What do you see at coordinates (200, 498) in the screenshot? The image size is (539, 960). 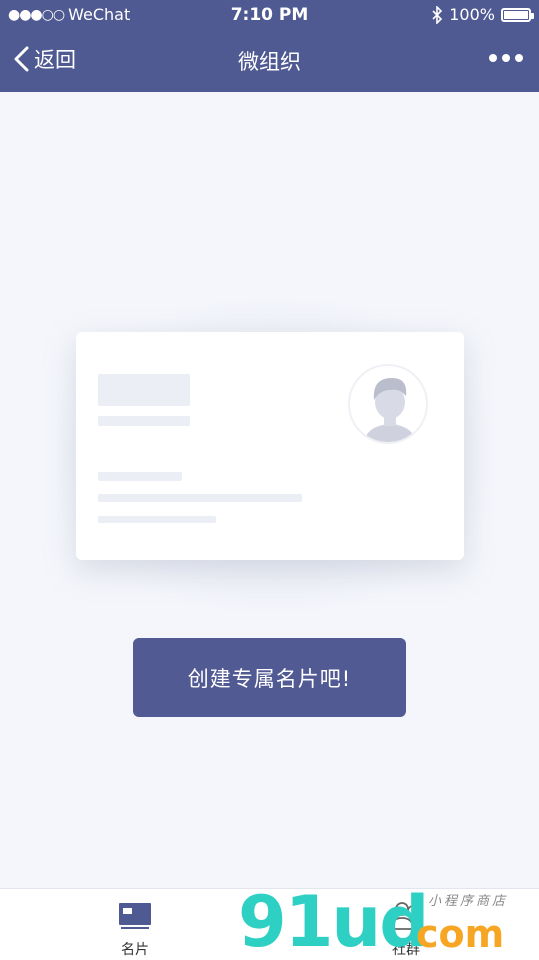 I see `line-placeholder` at bounding box center [200, 498].